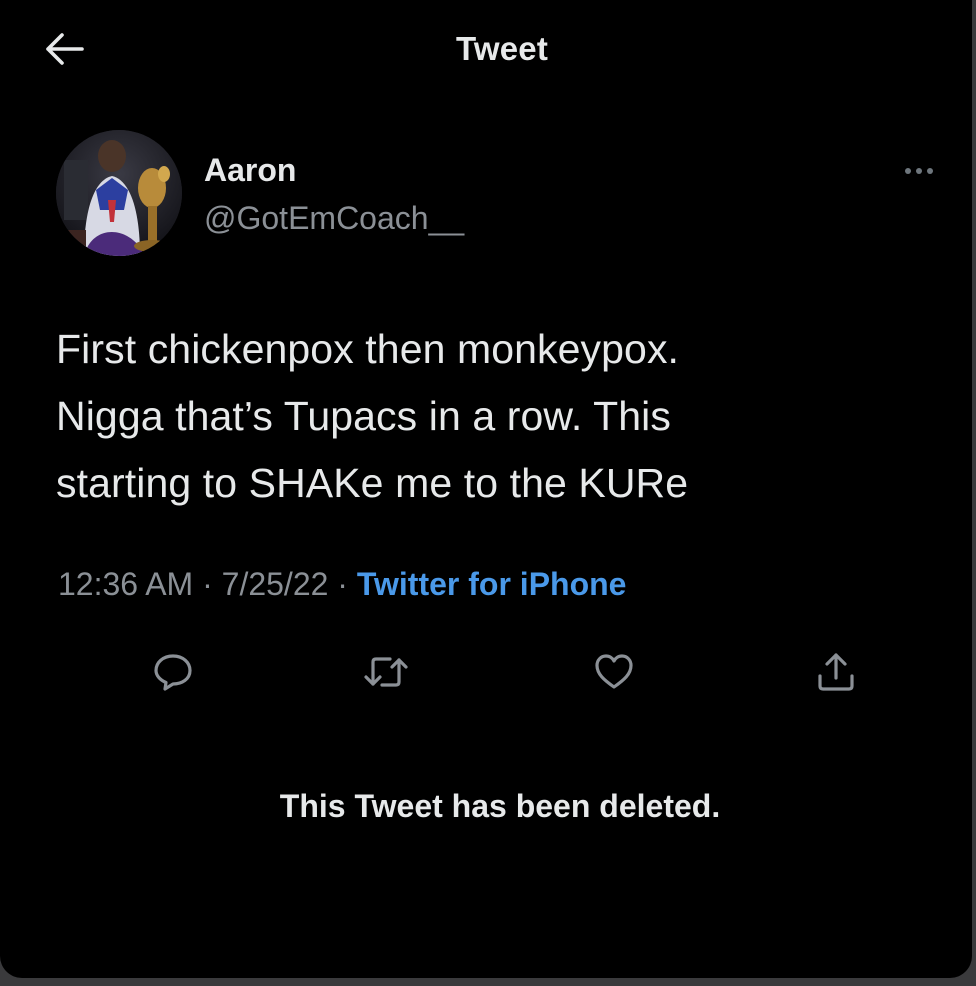 The width and height of the screenshot is (976, 986). I want to click on tweet-metadata: 12:36 AM · 7/25/22 · Twitter for iPhone, so click(342, 584).